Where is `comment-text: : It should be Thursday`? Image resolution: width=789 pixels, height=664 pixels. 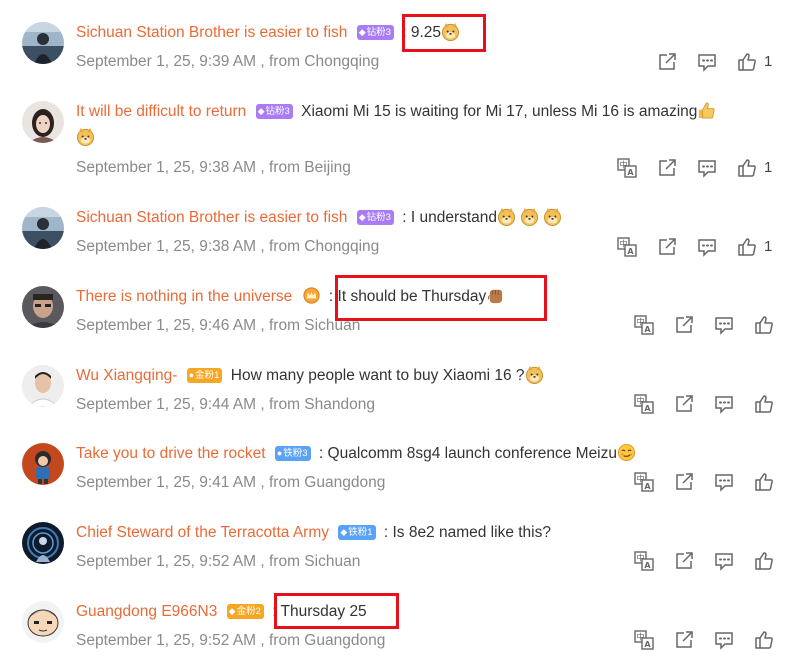
comment-text: : It should be Thursday is located at coordinates (407, 296).